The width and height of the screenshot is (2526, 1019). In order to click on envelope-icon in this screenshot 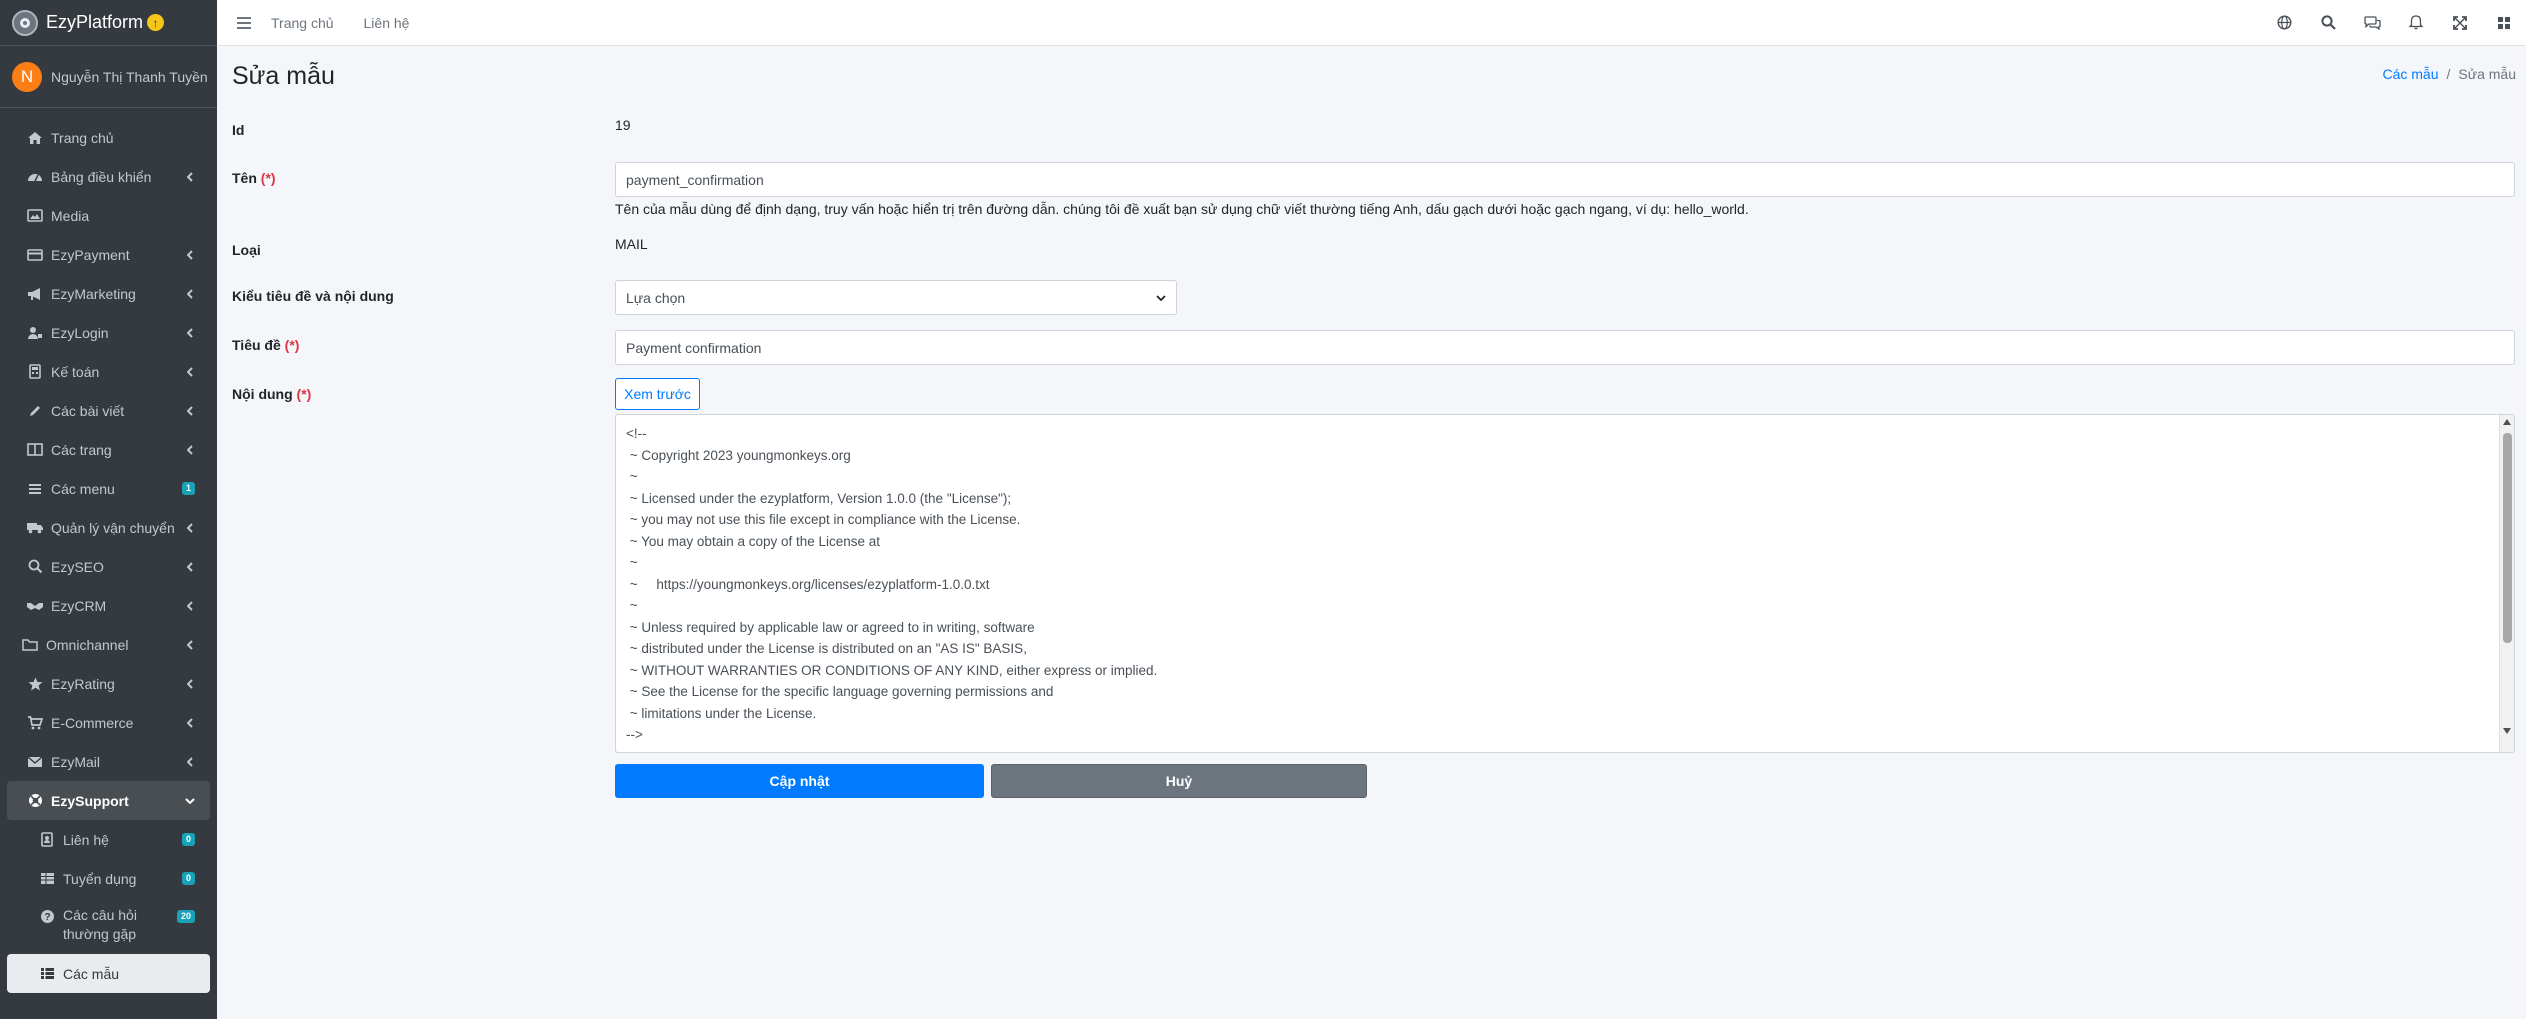, I will do `click(35, 762)`.